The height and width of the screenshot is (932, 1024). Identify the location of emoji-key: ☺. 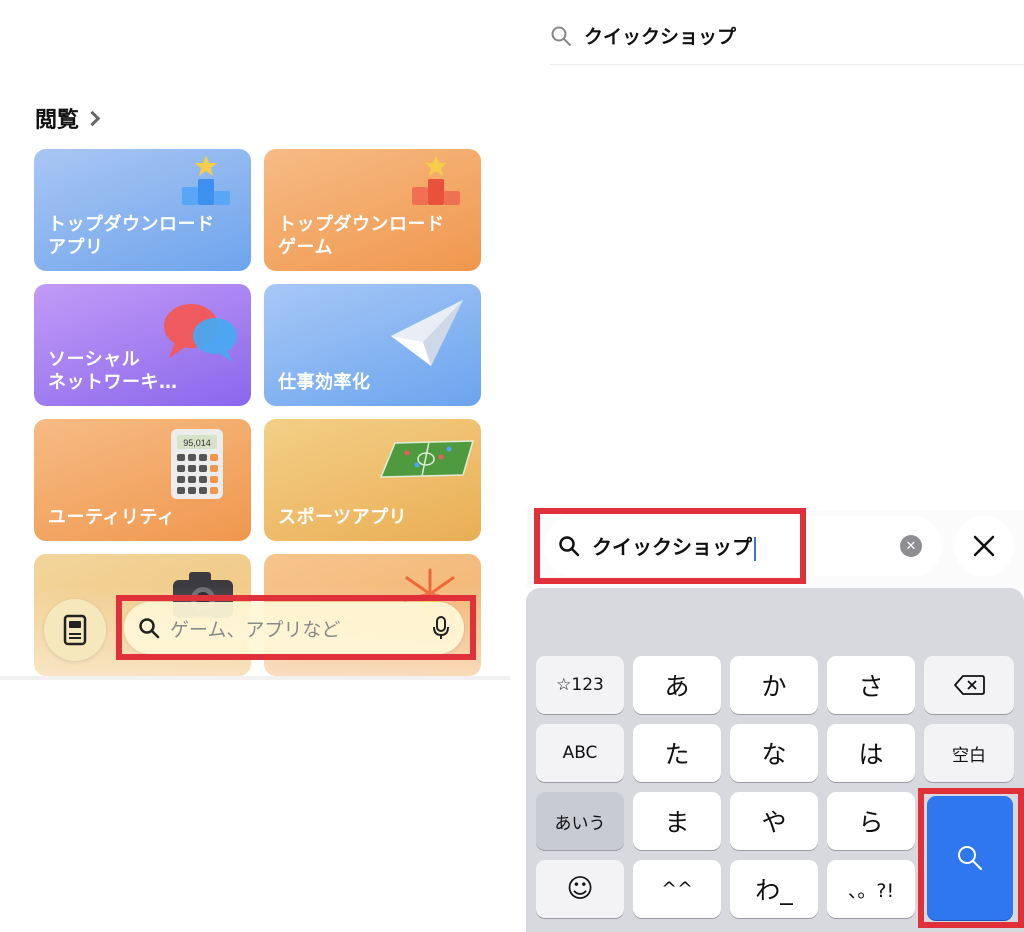
(580, 889).